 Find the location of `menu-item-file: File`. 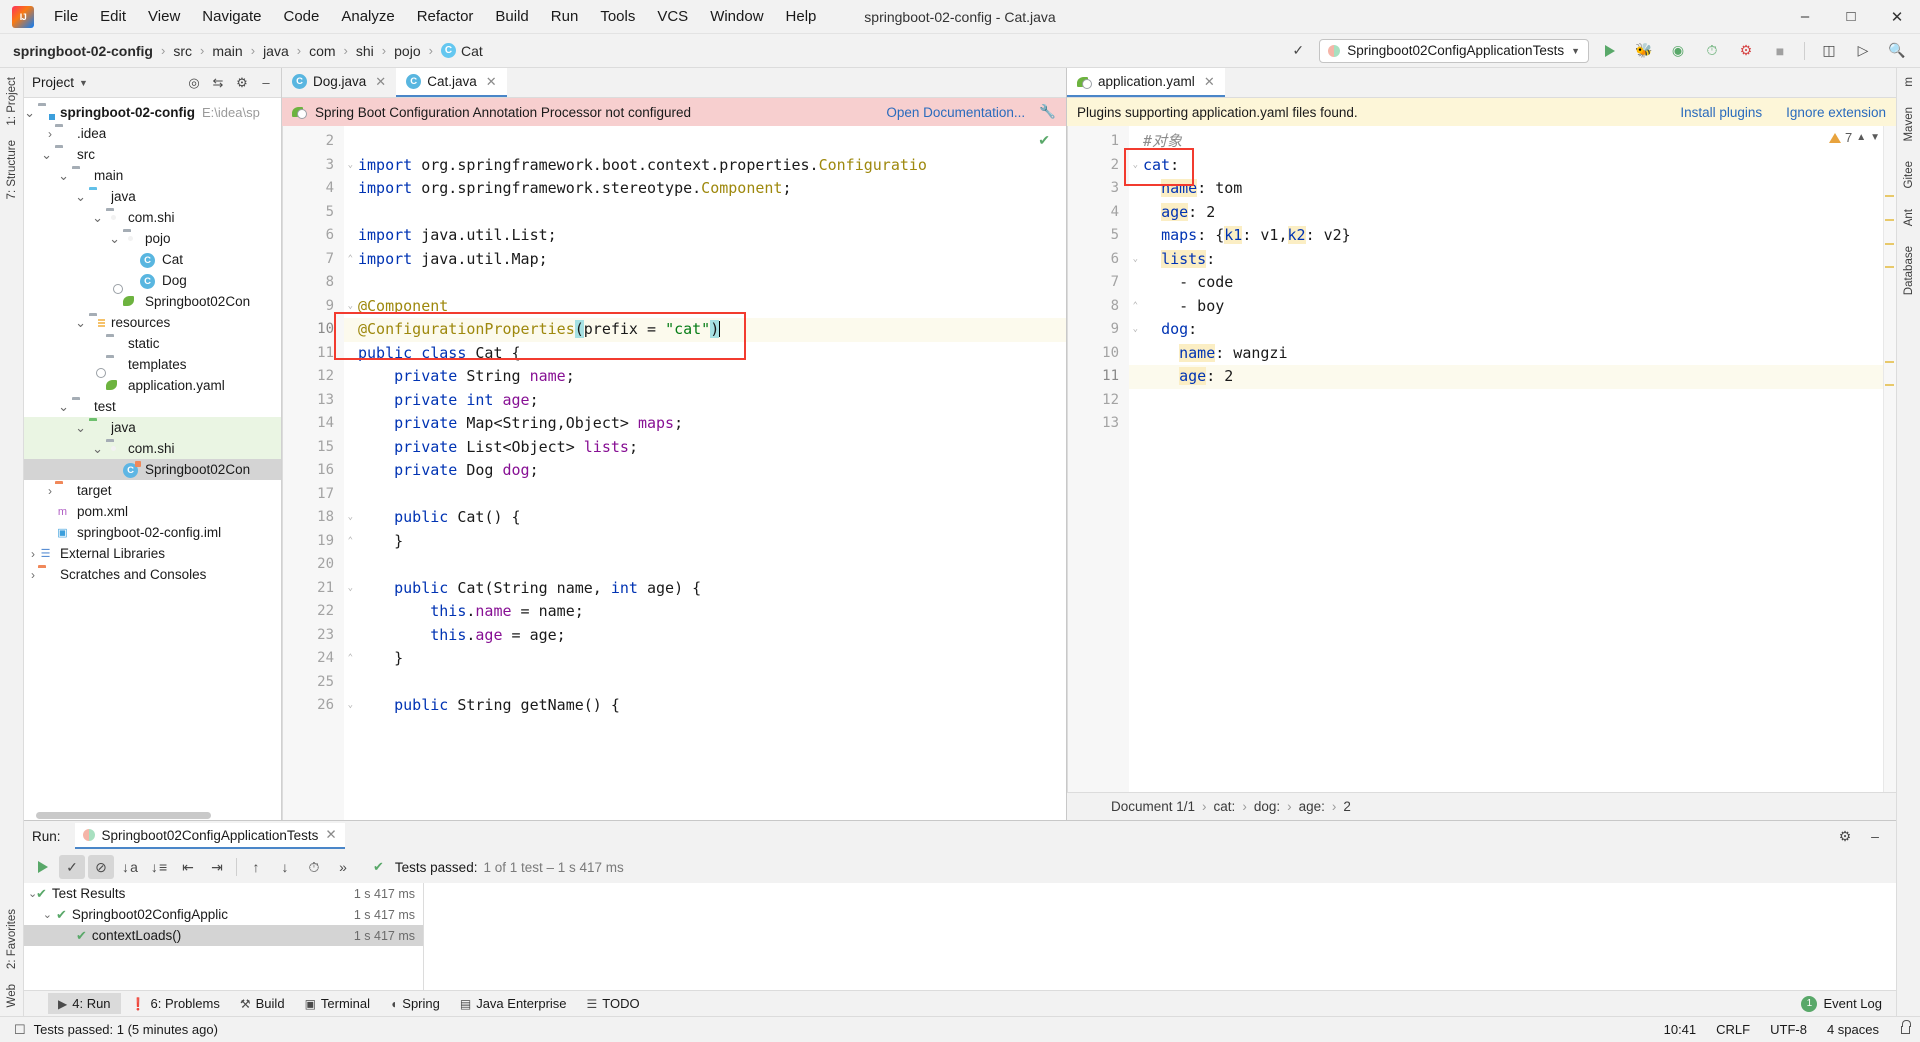

menu-item-file: File is located at coordinates (66, 16).